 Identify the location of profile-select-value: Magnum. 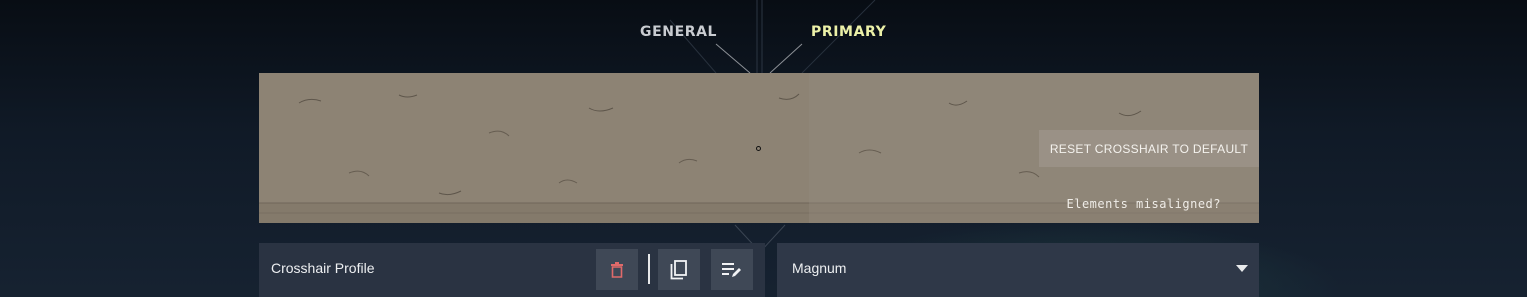
(819, 268).